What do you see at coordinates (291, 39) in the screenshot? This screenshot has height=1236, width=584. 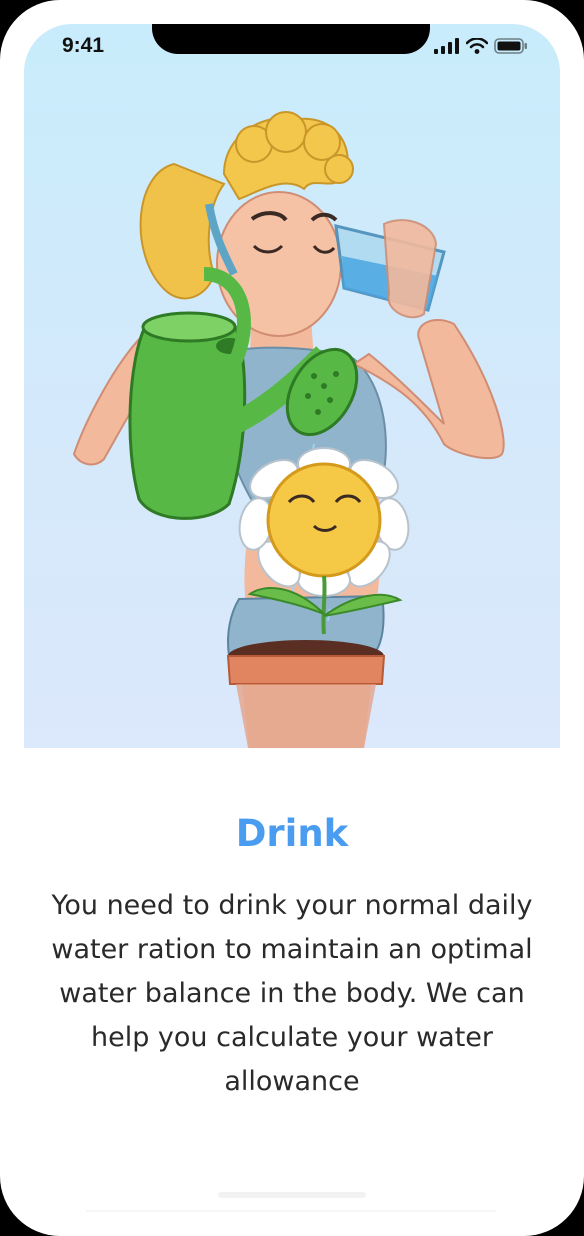 I see `device-notch` at bounding box center [291, 39].